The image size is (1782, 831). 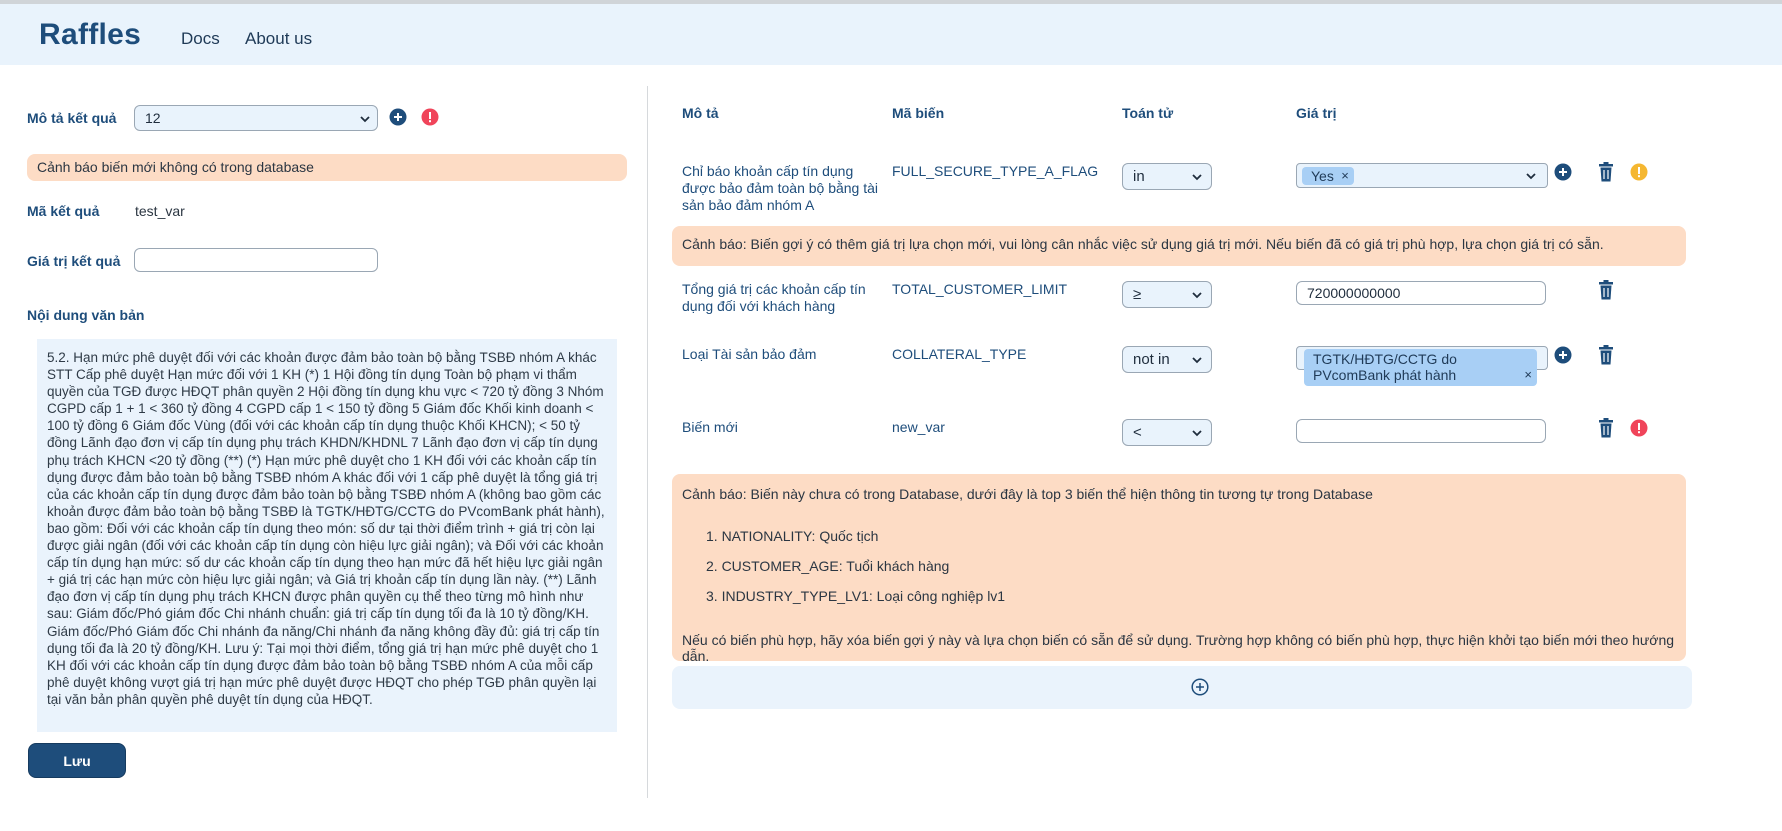 What do you see at coordinates (749, 354) in the screenshot?
I see `row-desc: Loại Tài sản bảo đảm` at bounding box center [749, 354].